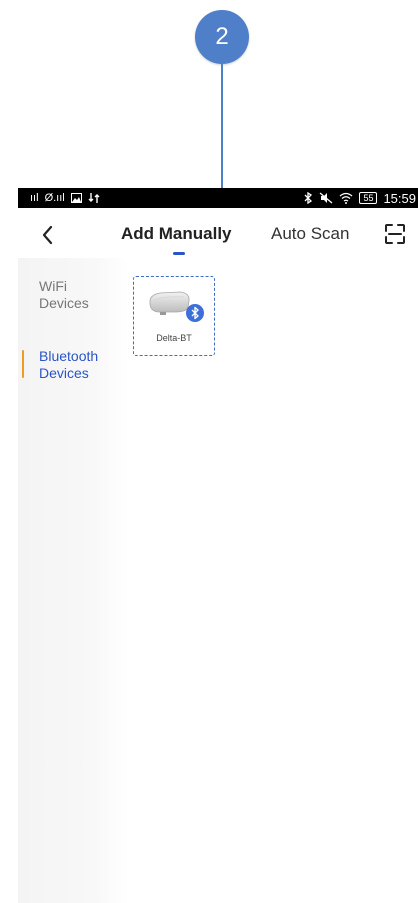  What do you see at coordinates (310, 234) in the screenshot?
I see `tab-auto-scan: Auto Scan` at bounding box center [310, 234].